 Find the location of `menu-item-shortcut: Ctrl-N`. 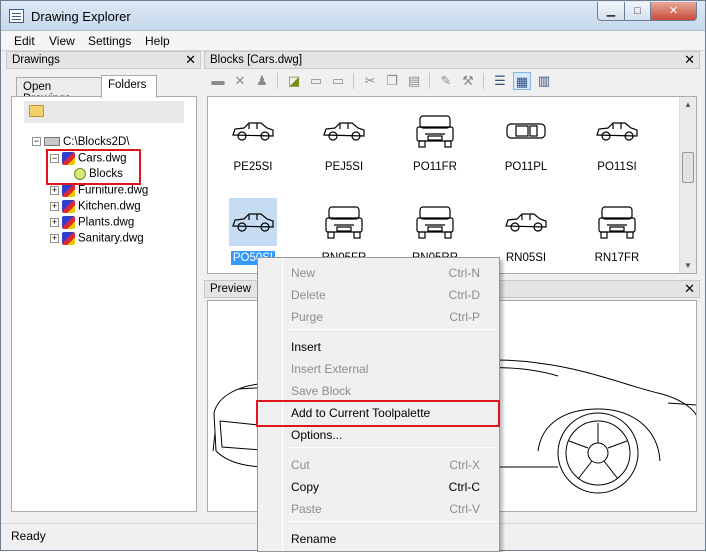

menu-item-shortcut: Ctrl-N is located at coordinates (464, 273).